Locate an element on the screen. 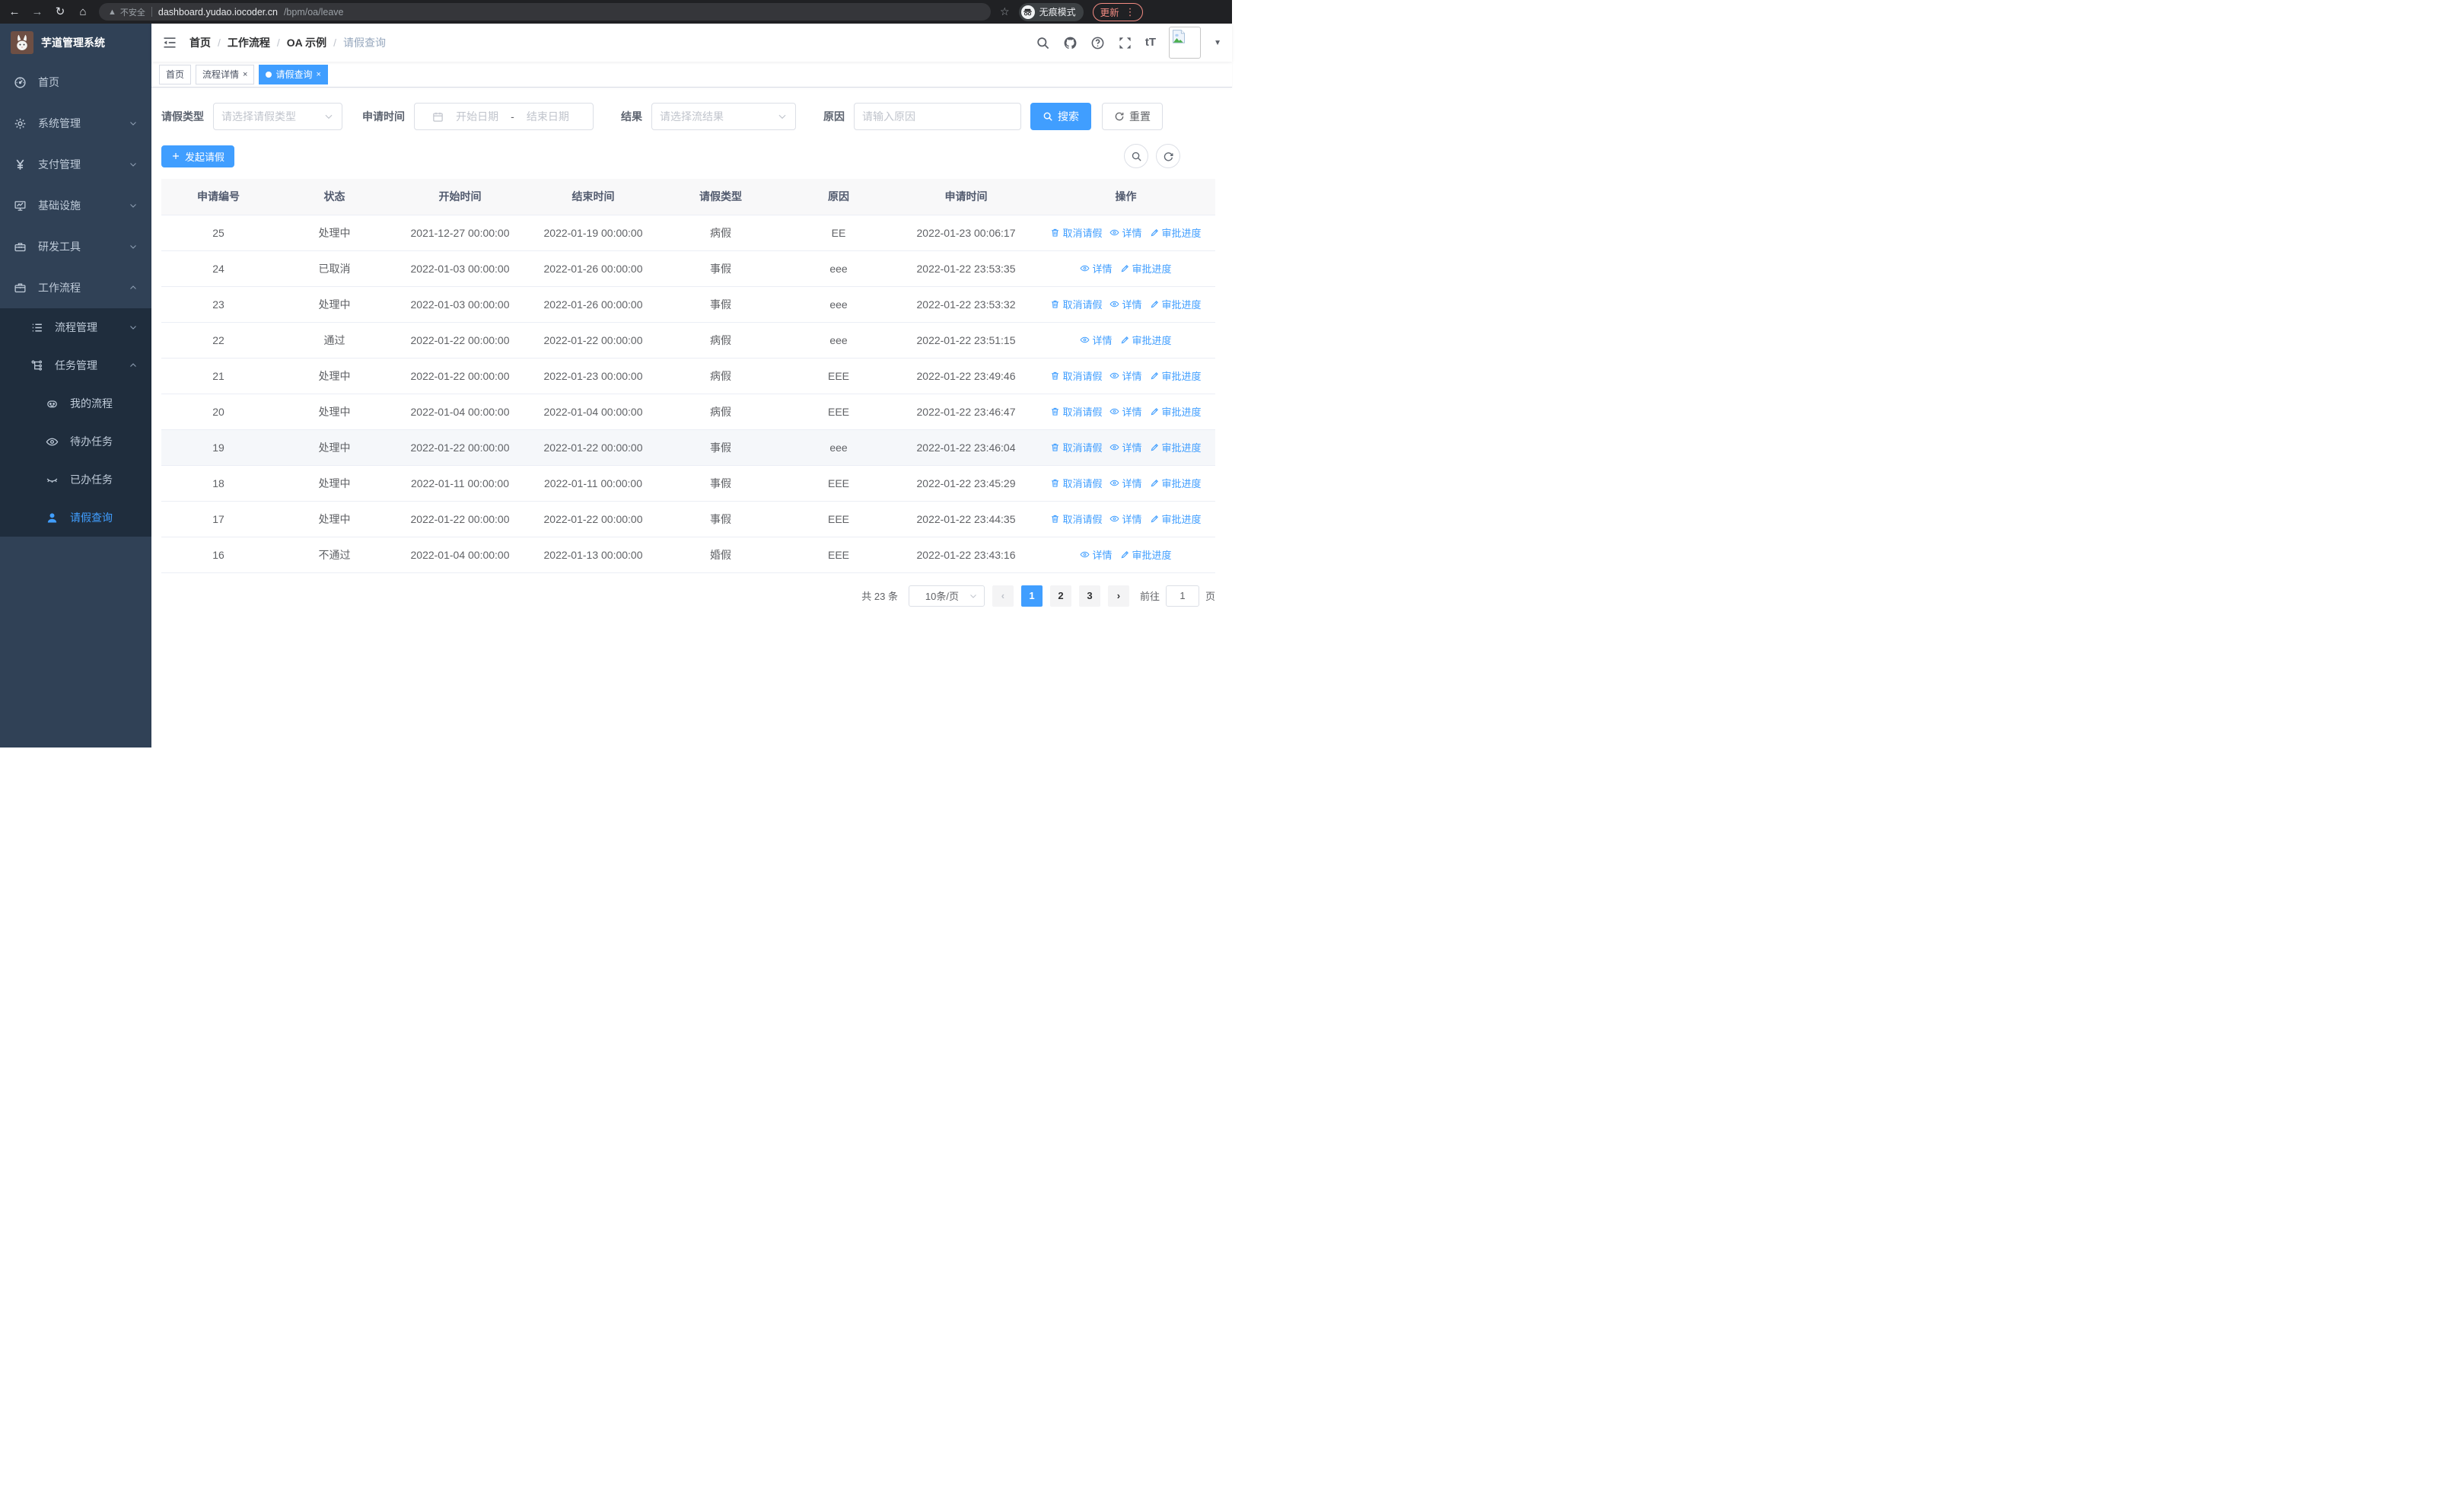  action-label: 审批进度 is located at coordinates (1181, 376).